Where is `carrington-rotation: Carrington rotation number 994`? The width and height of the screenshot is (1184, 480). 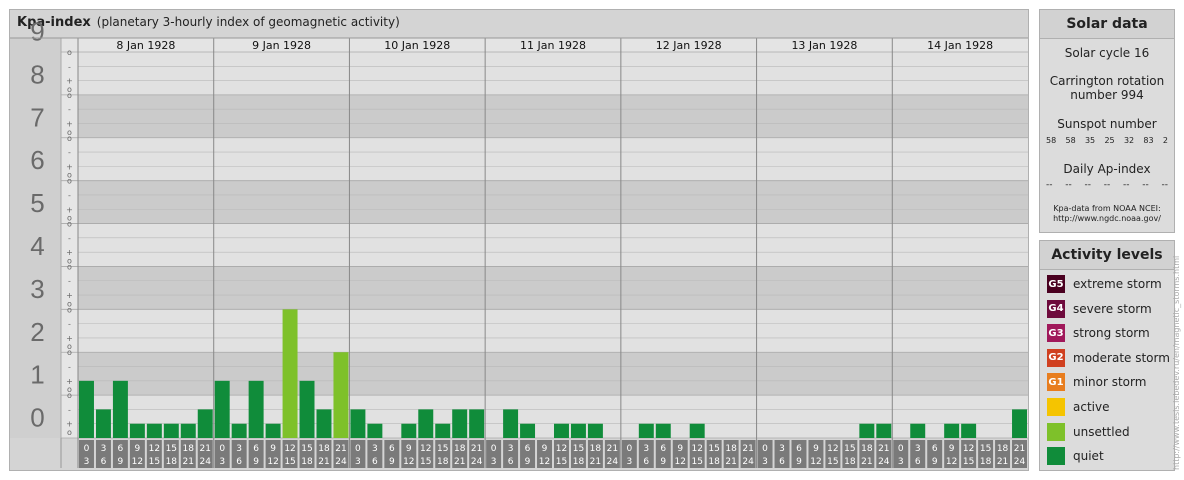 carrington-rotation: Carrington rotation number 994 is located at coordinates (1107, 88).